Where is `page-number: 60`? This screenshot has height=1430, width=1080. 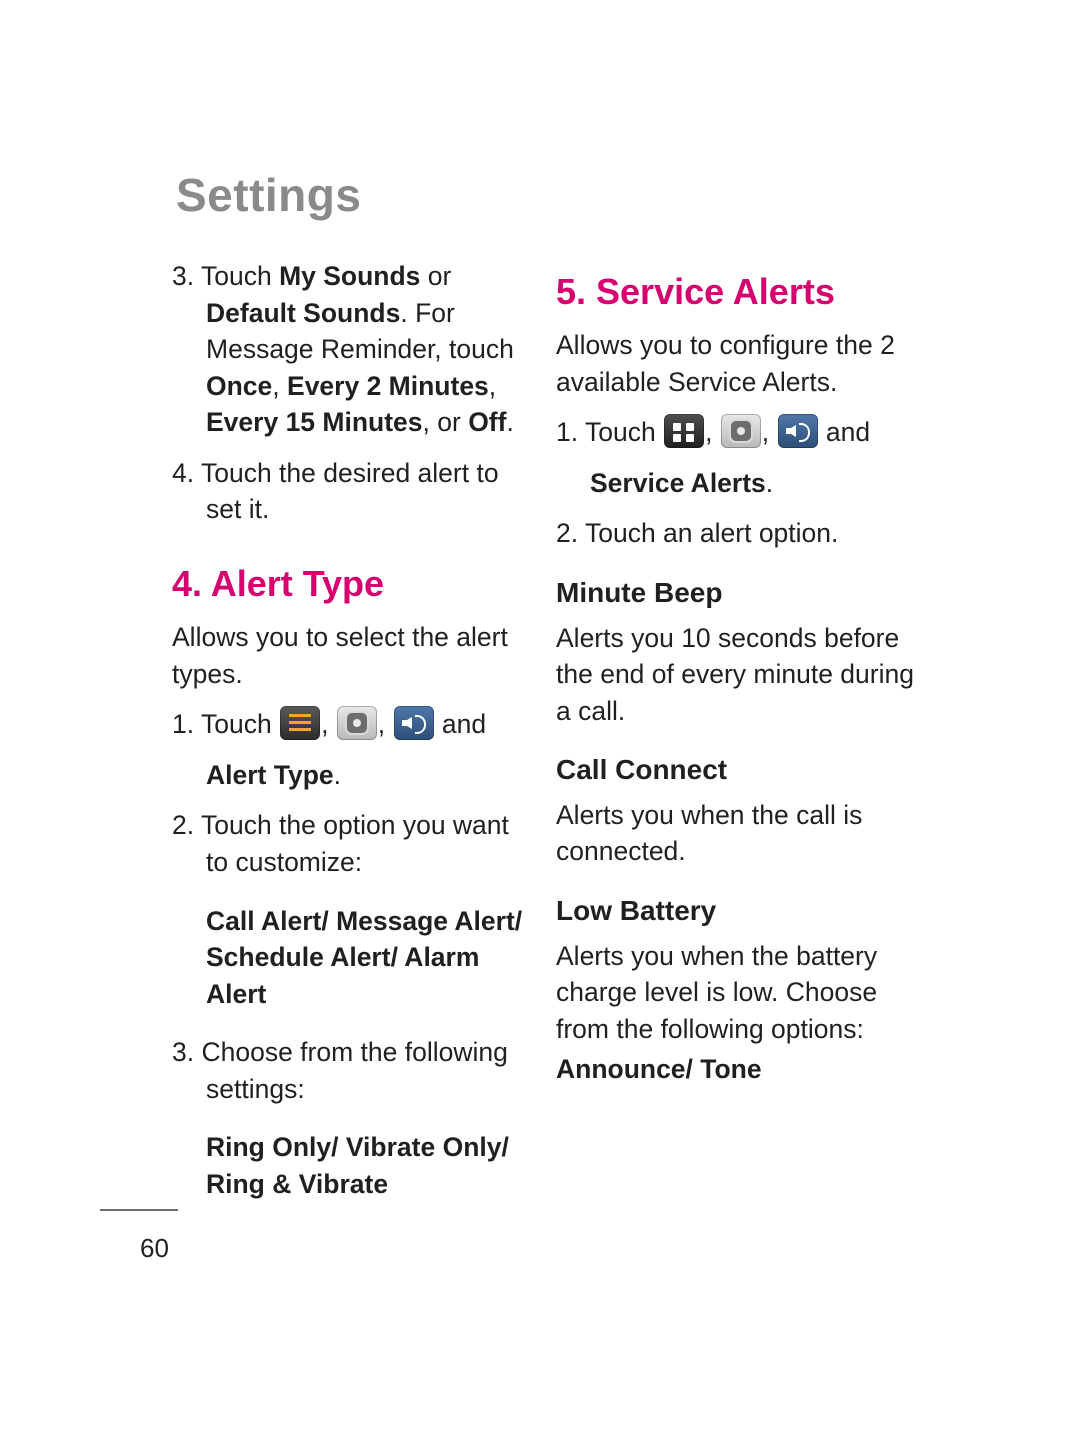
page-number: 60 is located at coordinates (154, 1248).